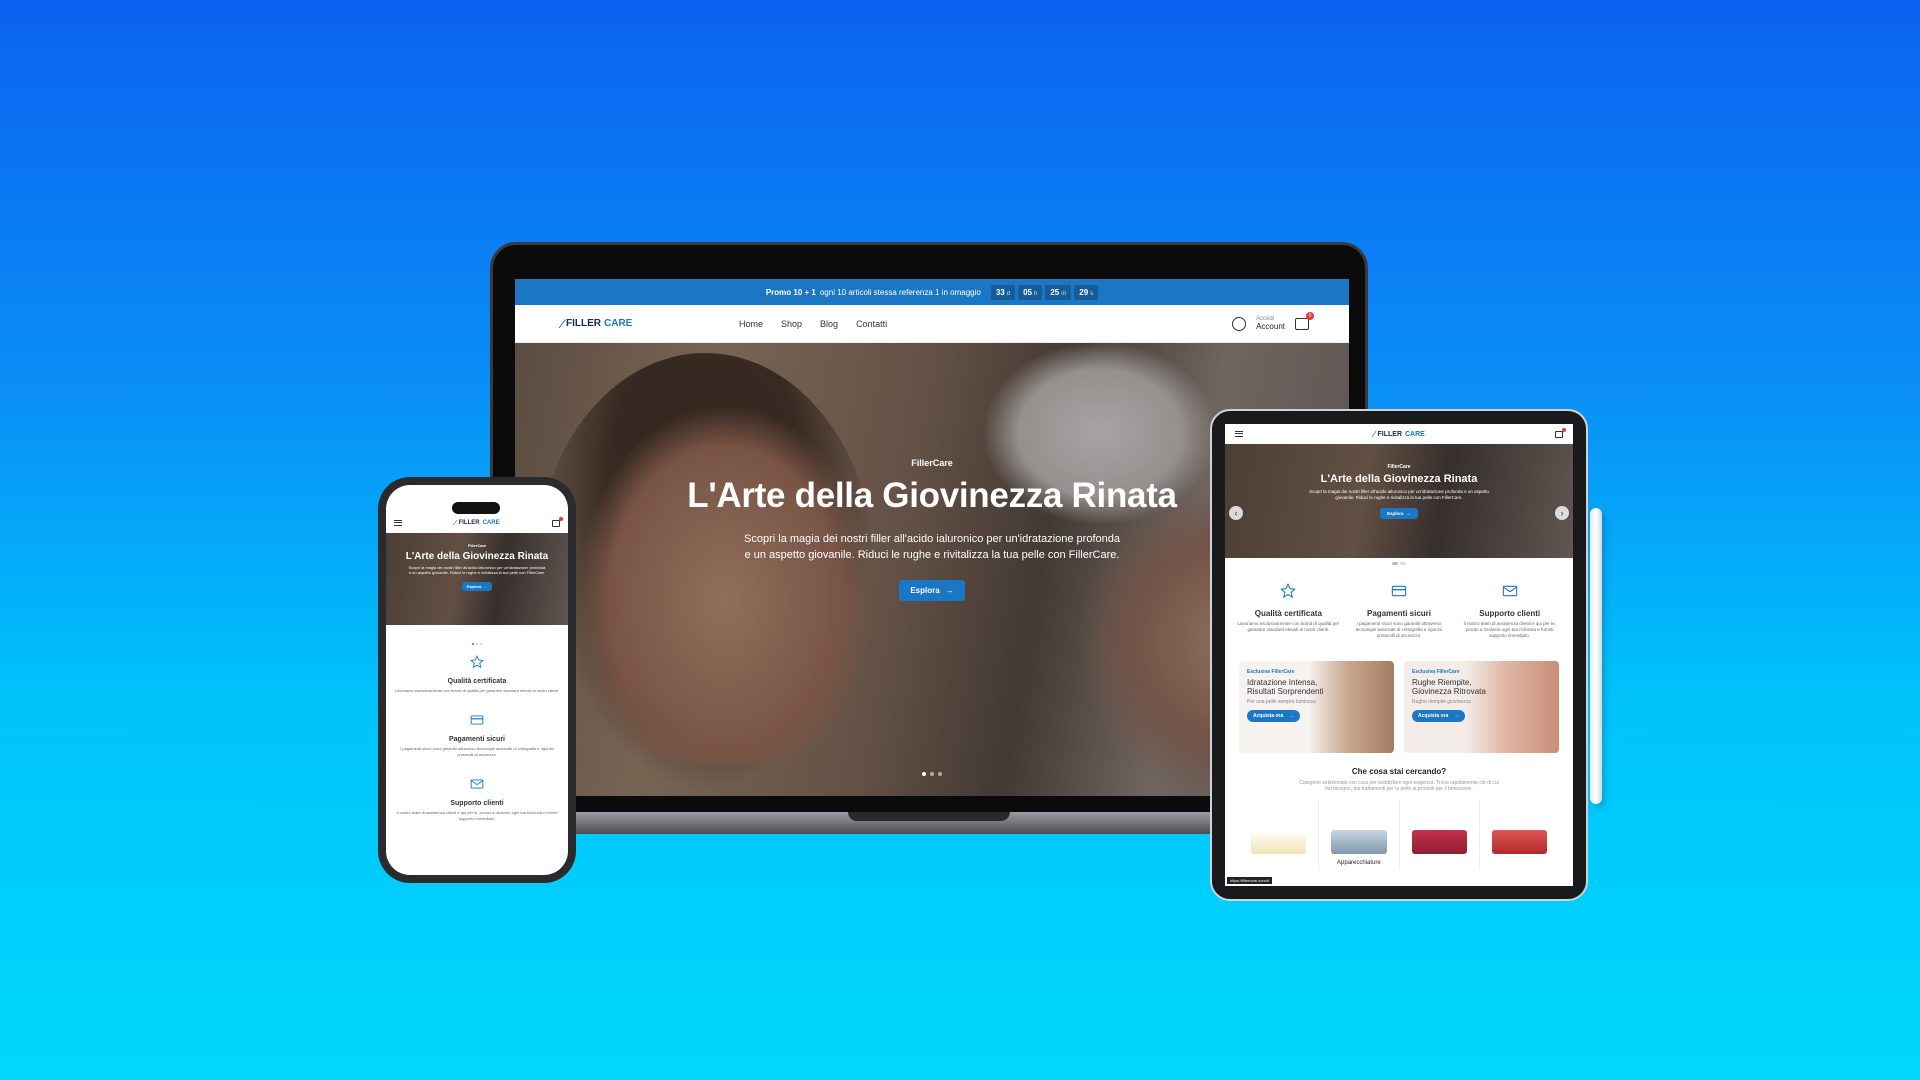 The height and width of the screenshot is (1080, 1920). I want to click on slider-prev-arrow-icon: ‹, so click(1236, 513).